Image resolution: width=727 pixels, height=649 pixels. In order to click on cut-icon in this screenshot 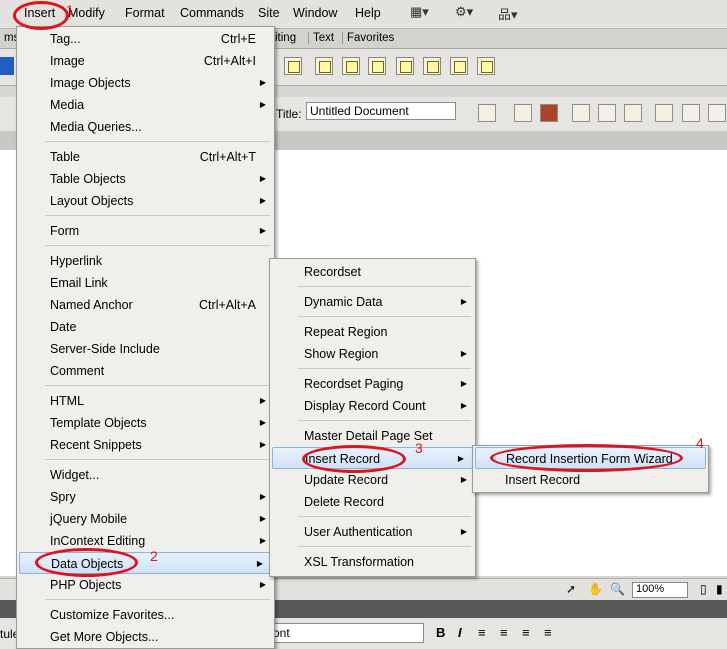, I will do `click(664, 113)`.